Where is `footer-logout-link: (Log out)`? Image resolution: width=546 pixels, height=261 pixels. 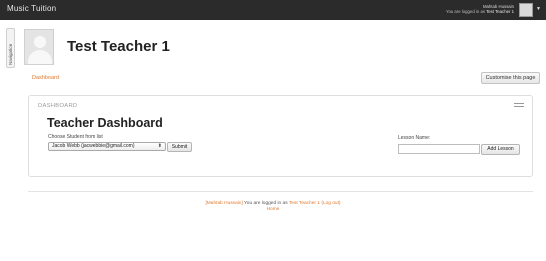 footer-logout-link: (Log out) is located at coordinates (330, 203).